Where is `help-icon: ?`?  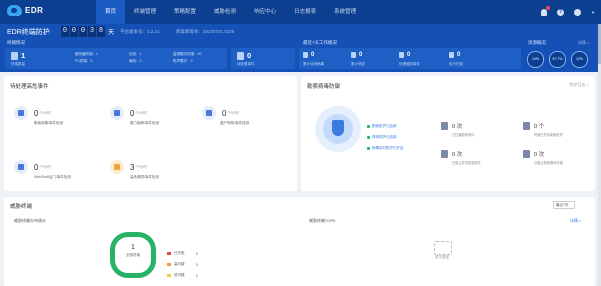
help-icon: ? is located at coordinates (561, 12).